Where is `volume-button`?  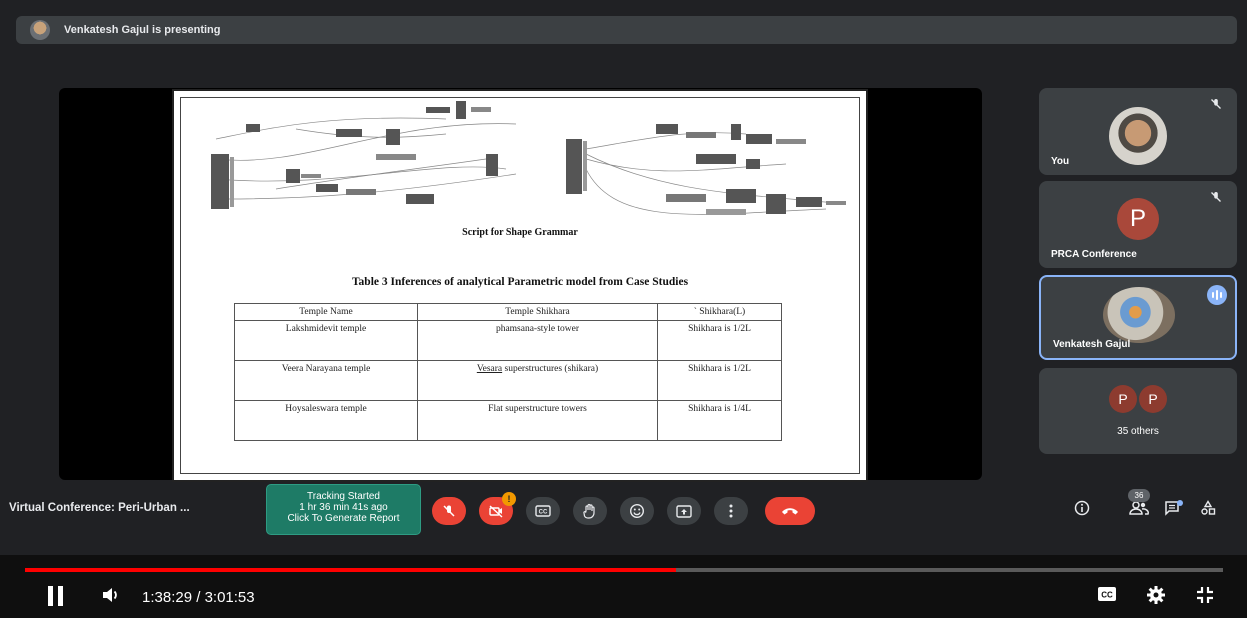 volume-button is located at coordinates (110, 597).